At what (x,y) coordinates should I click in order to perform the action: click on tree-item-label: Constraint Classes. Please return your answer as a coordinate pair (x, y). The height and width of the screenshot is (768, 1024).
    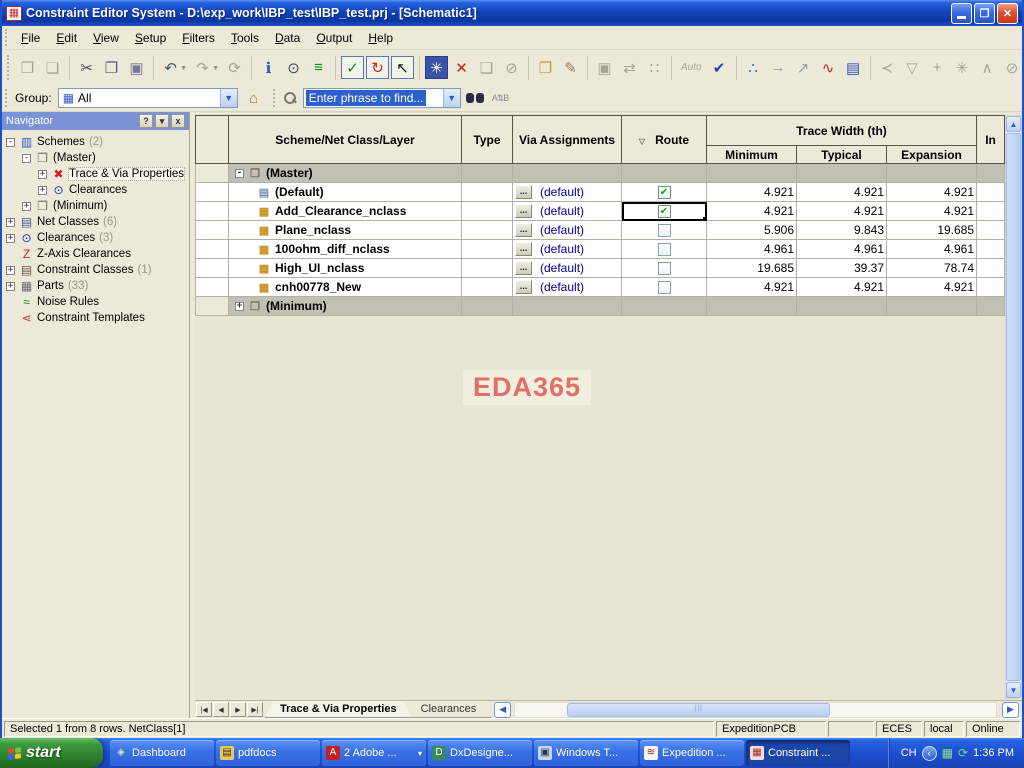
    Looking at the image, I should click on (85, 270).